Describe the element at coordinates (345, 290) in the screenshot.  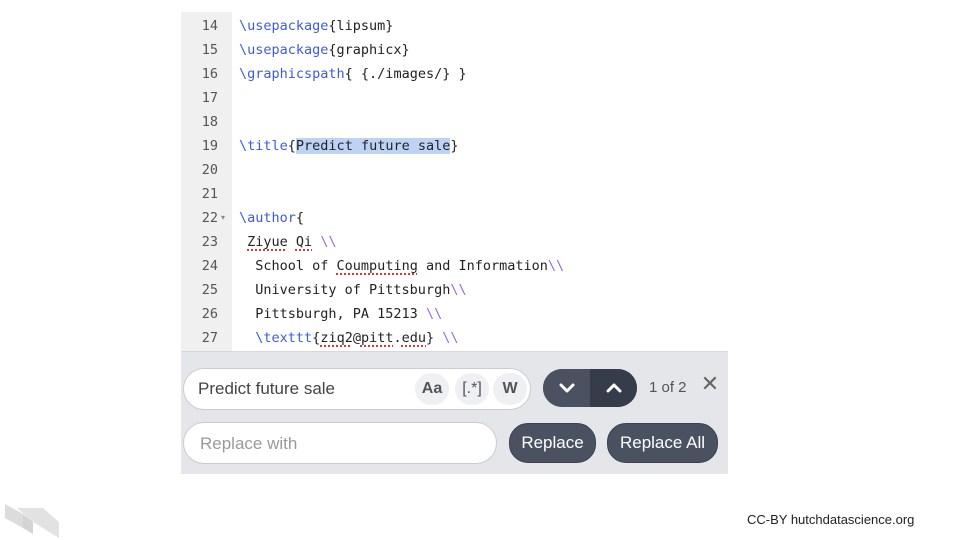
I see `code-token: University of Pittsburgh` at that location.